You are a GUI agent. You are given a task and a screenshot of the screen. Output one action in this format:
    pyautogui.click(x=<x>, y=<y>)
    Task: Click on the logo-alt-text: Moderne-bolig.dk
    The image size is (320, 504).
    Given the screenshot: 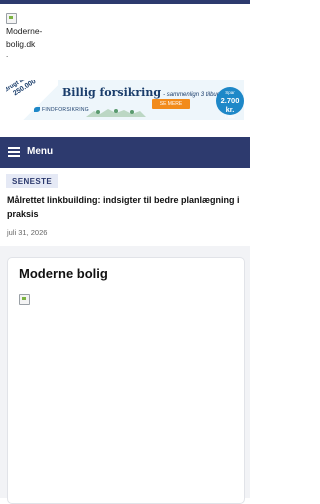 What is the action you would take?
    pyautogui.click(x=24, y=37)
    